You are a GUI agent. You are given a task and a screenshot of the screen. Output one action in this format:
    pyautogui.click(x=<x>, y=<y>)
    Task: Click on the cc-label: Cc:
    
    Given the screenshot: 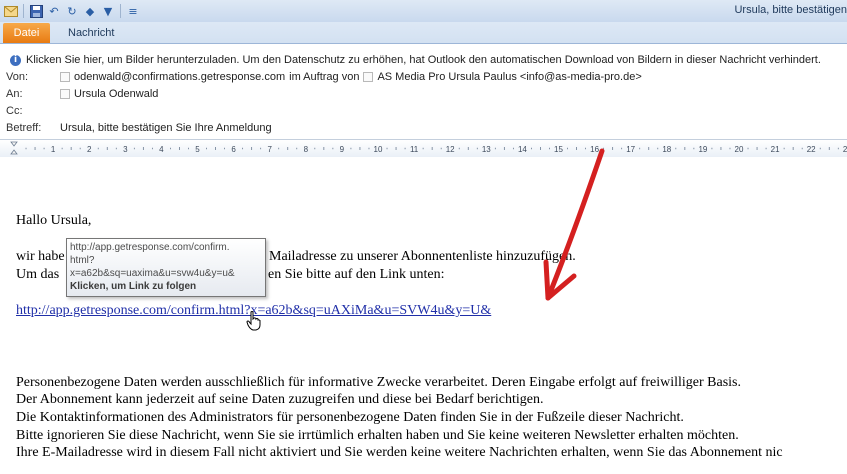 What is the action you would take?
    pyautogui.click(x=14, y=111)
    